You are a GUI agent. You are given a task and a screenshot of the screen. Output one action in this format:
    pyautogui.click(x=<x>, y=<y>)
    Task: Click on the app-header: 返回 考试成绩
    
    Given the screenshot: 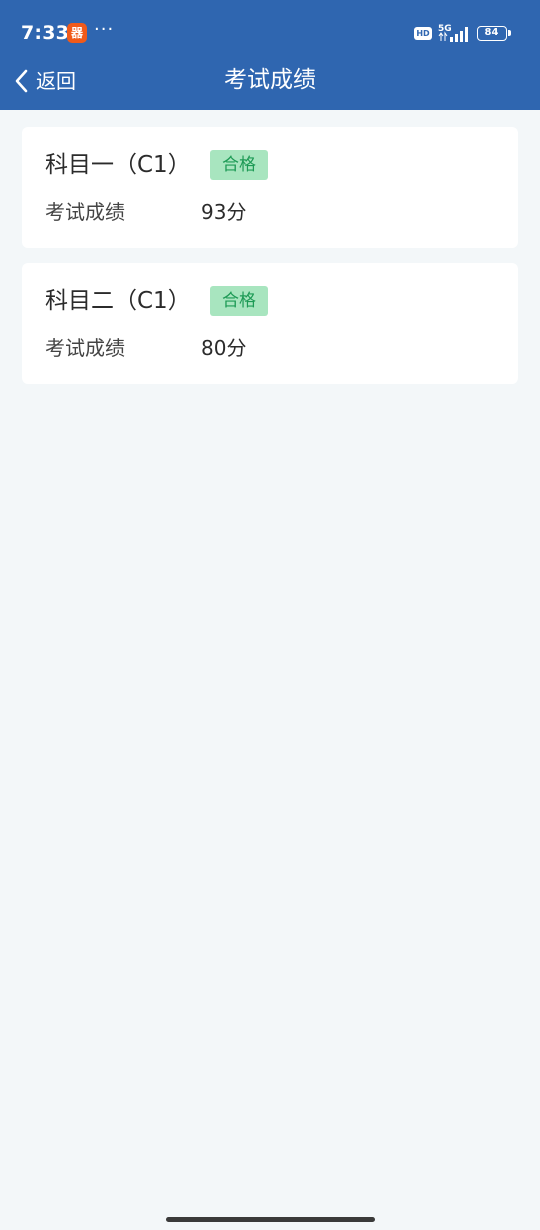 What is the action you would take?
    pyautogui.click(x=270, y=83)
    